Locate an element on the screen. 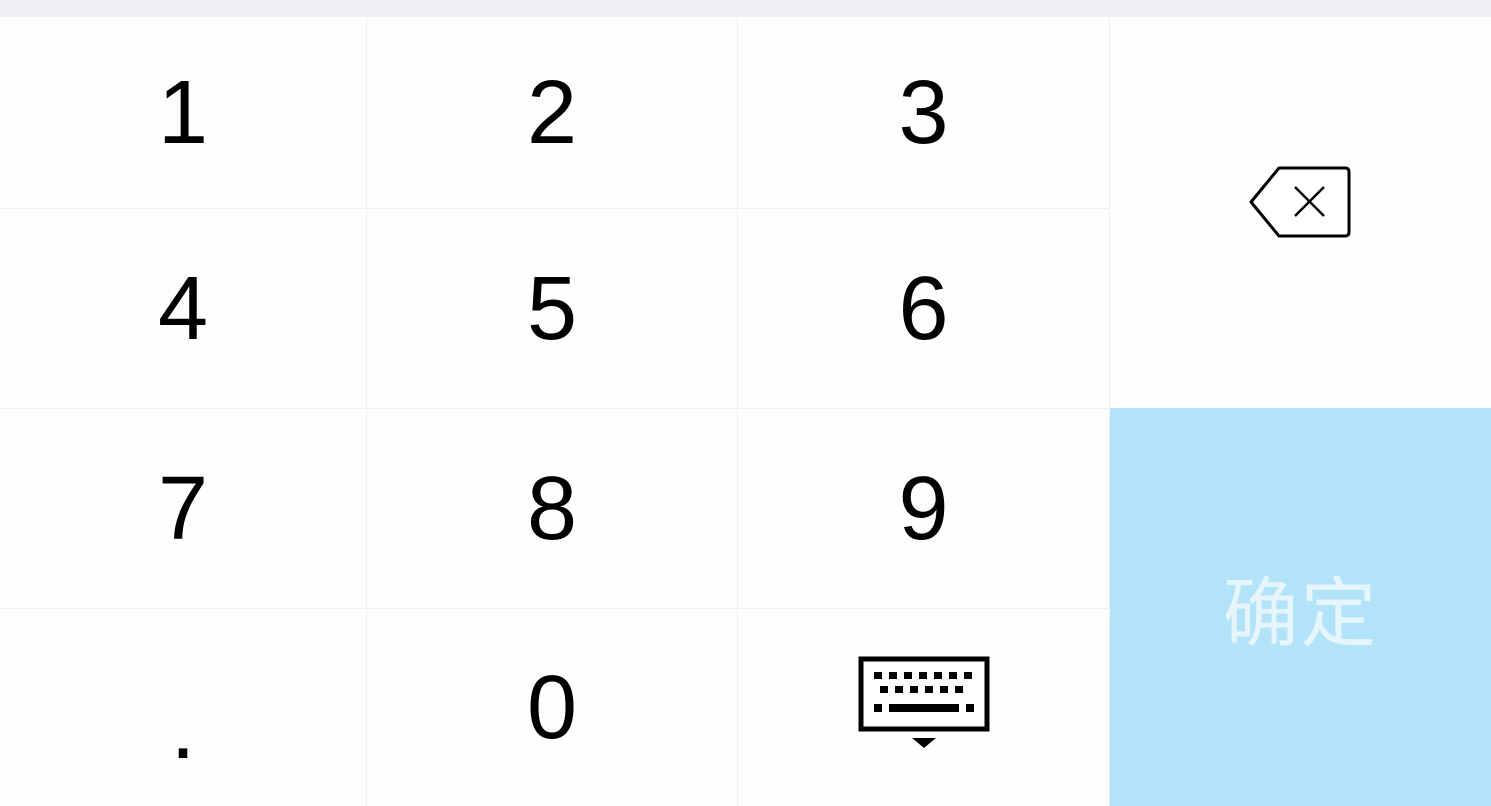 The width and height of the screenshot is (1491, 806). key-4-label: 4 is located at coordinates (183, 308).